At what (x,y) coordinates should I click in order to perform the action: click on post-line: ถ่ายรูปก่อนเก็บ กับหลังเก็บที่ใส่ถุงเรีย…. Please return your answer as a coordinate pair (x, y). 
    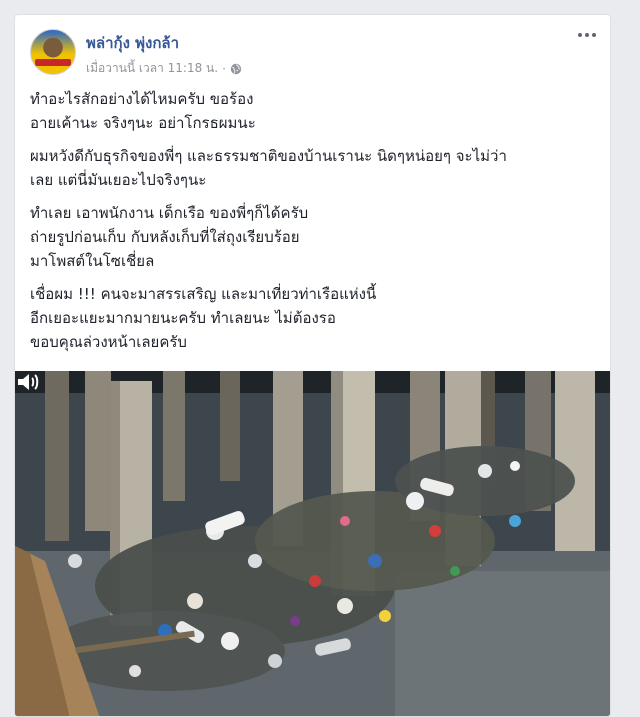
    Looking at the image, I should click on (165, 237).